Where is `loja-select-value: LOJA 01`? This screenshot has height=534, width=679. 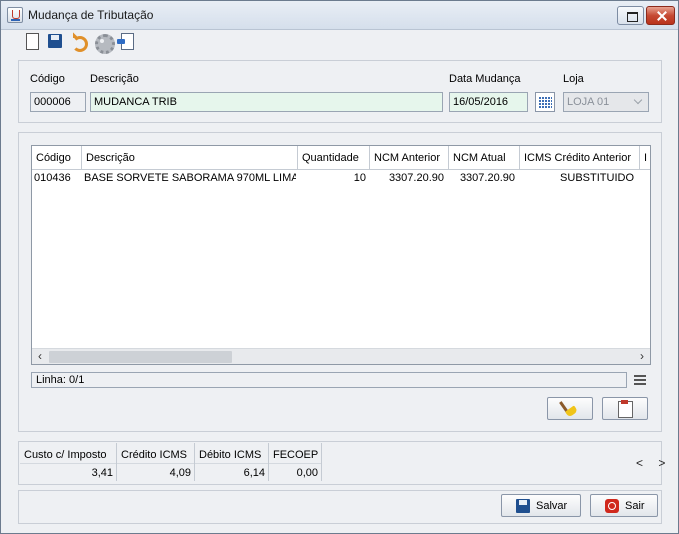 loja-select-value: LOJA 01 is located at coordinates (588, 102).